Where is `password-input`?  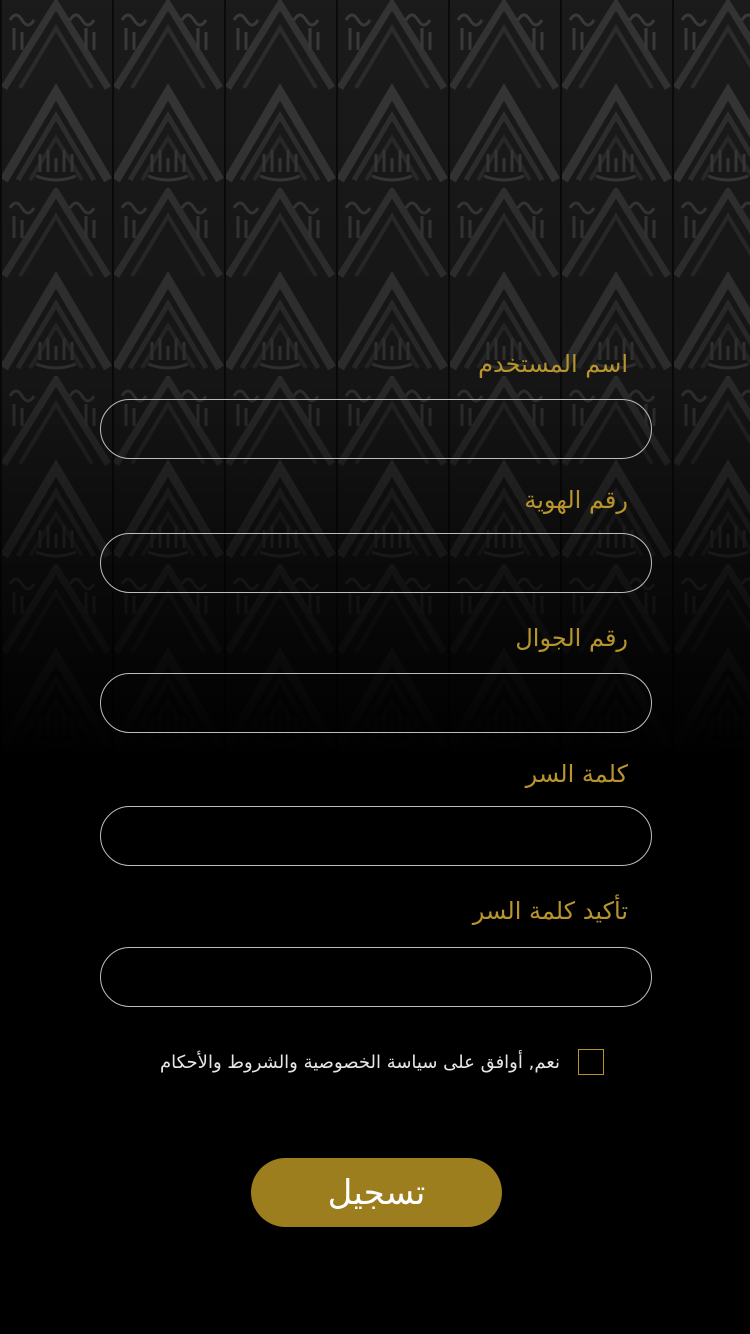 password-input is located at coordinates (376, 836).